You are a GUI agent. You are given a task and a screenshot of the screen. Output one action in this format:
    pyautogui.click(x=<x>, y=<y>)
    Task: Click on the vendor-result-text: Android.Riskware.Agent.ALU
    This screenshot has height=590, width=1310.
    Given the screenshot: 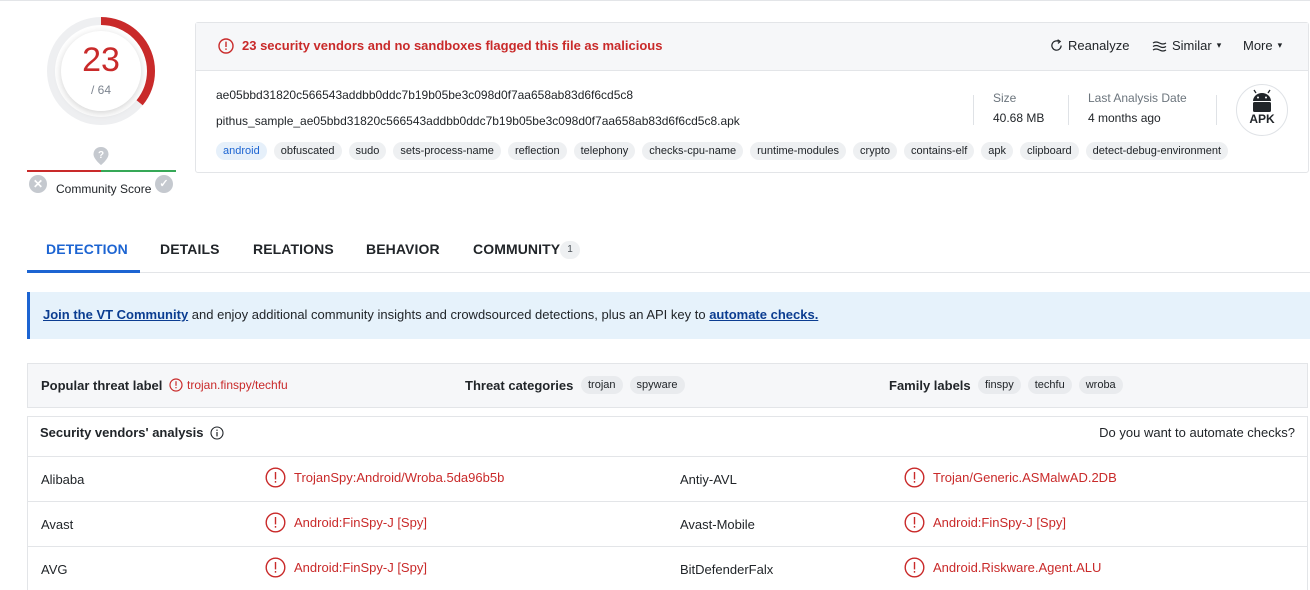 What is the action you would take?
    pyautogui.click(x=1017, y=567)
    